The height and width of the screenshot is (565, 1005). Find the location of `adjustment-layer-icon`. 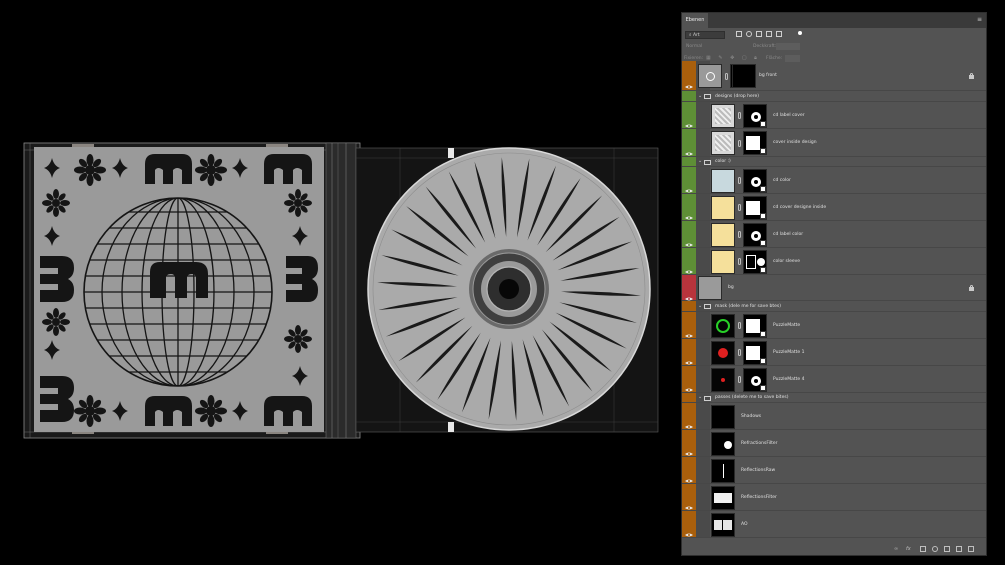

adjustment-layer-icon is located at coordinates (935, 549).